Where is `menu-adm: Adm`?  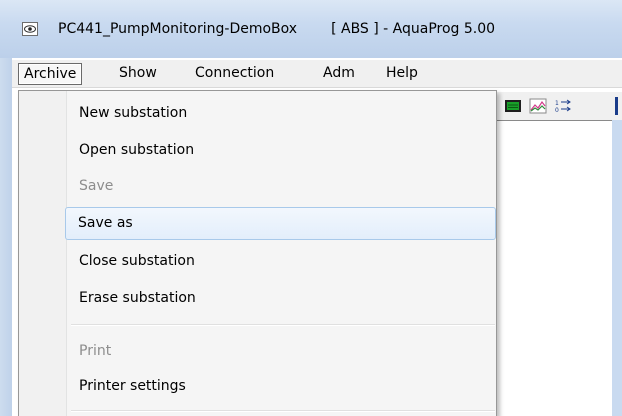 menu-adm: Adm is located at coordinates (339, 74).